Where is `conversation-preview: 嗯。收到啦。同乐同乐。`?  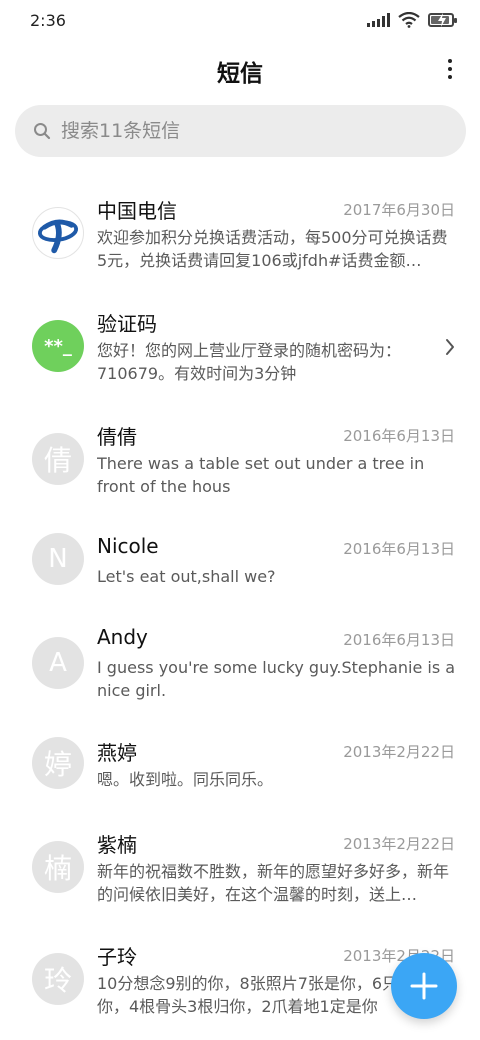
conversation-preview: 嗯。收到啦。同乐同乐。 is located at coordinates (185, 779).